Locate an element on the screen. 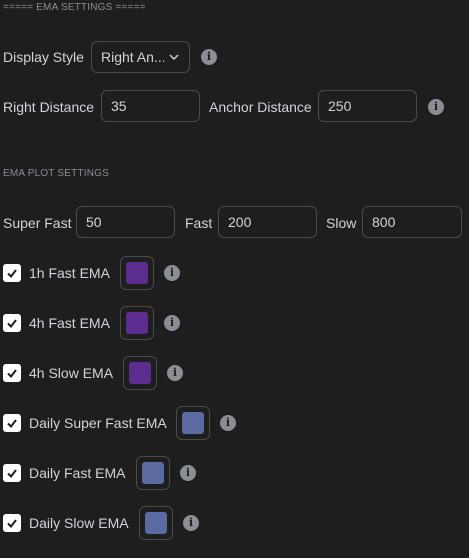 Image resolution: width=469 pixels, height=558 pixels. right-distance-input: 35 is located at coordinates (150, 106).